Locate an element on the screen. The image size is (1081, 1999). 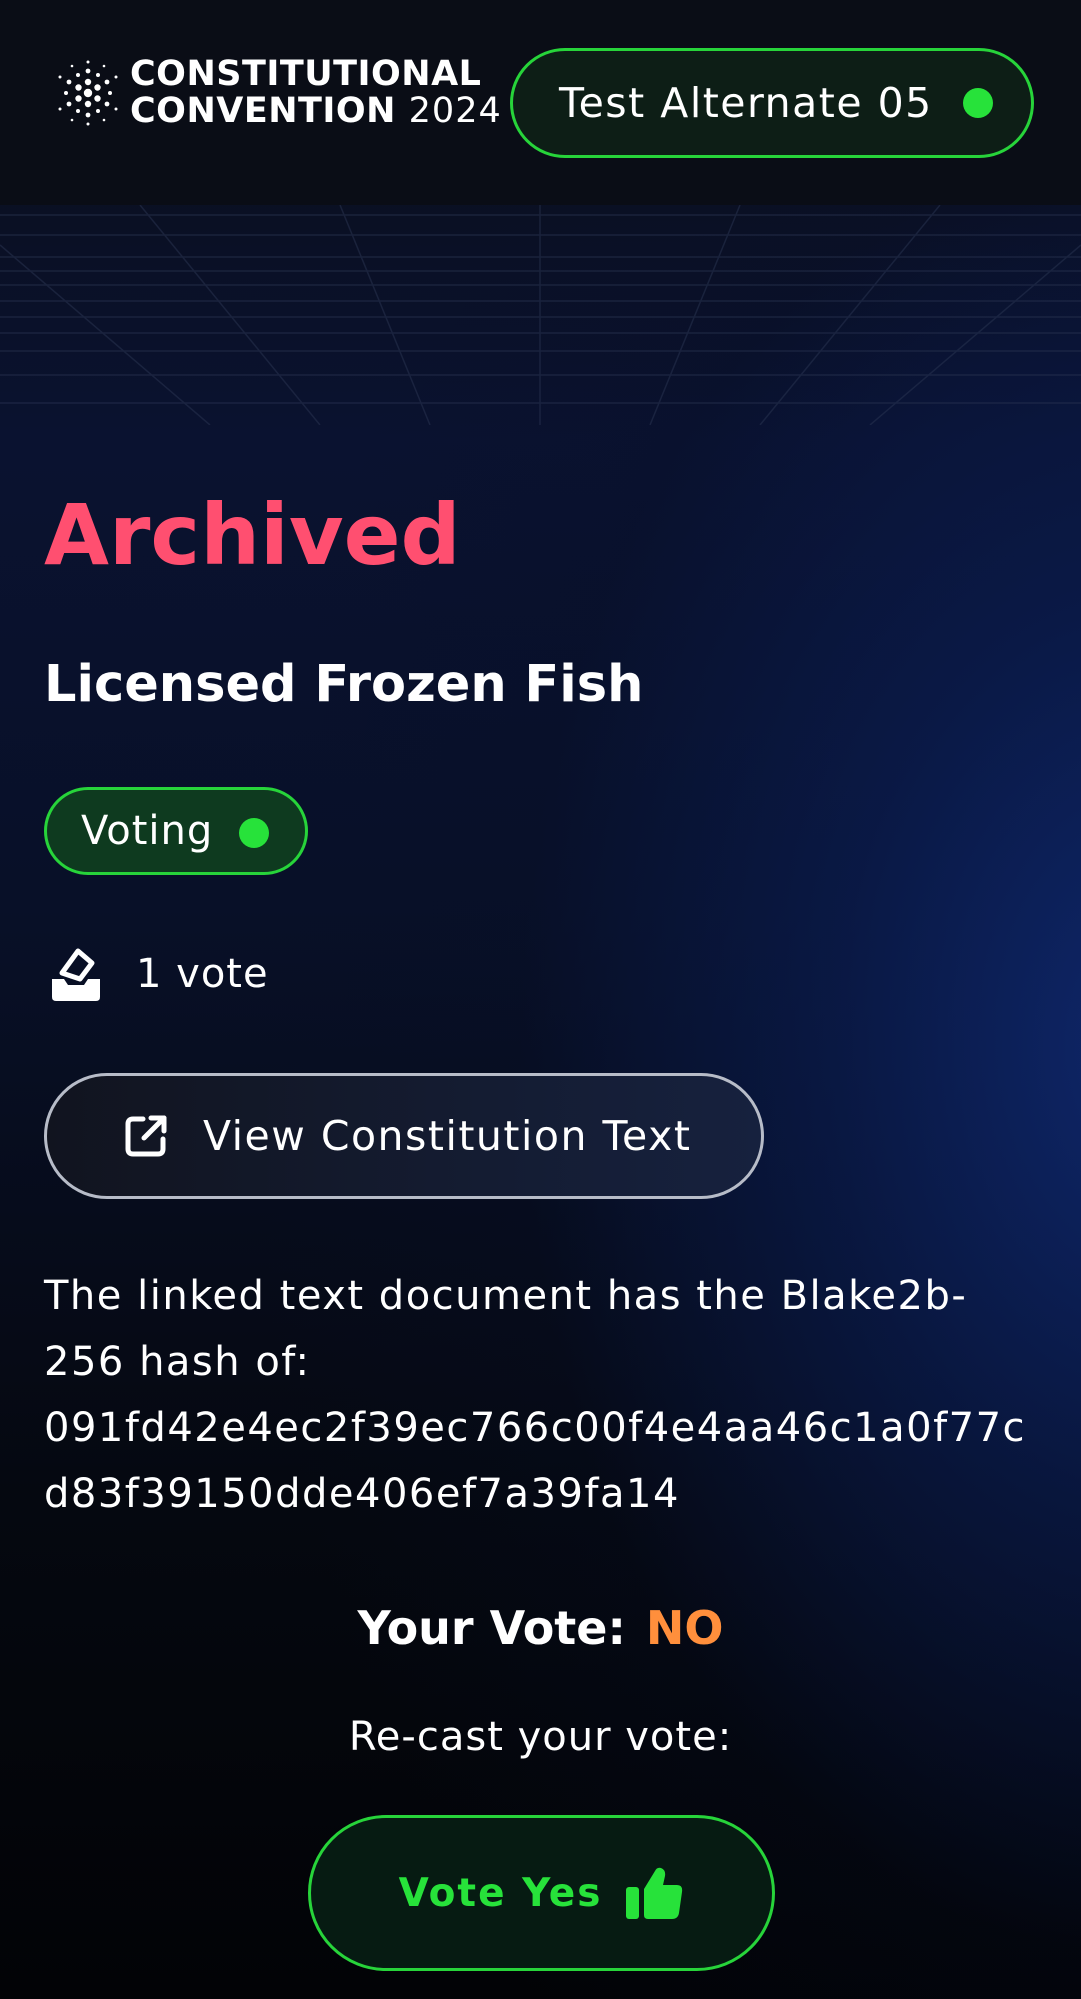
user-name: Test Alternate 05 is located at coordinates (746, 103).